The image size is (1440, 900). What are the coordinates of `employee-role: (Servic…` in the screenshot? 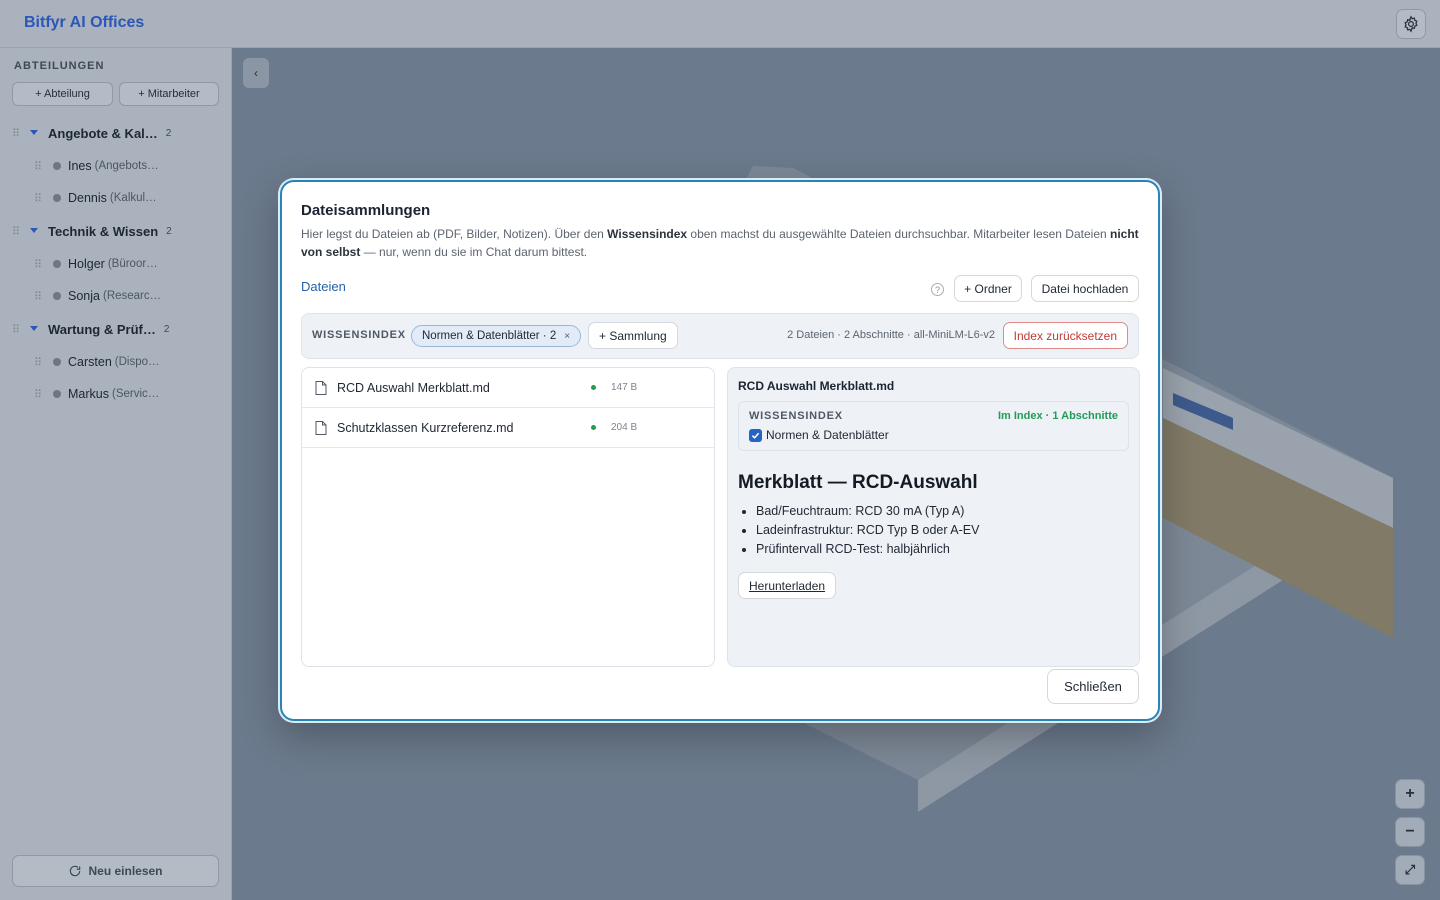 It's located at (135, 394).